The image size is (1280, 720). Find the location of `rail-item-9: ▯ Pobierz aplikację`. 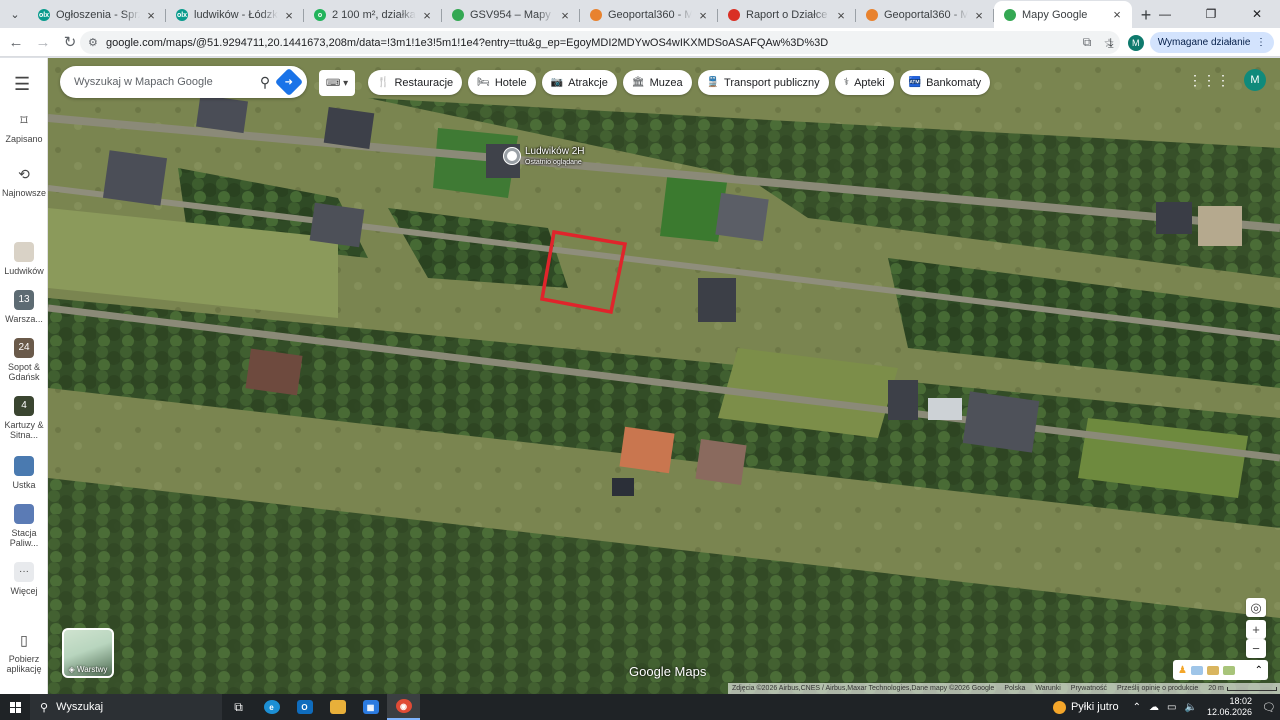

rail-item-9: ▯ Pobierz aplikację is located at coordinates (24, 652).